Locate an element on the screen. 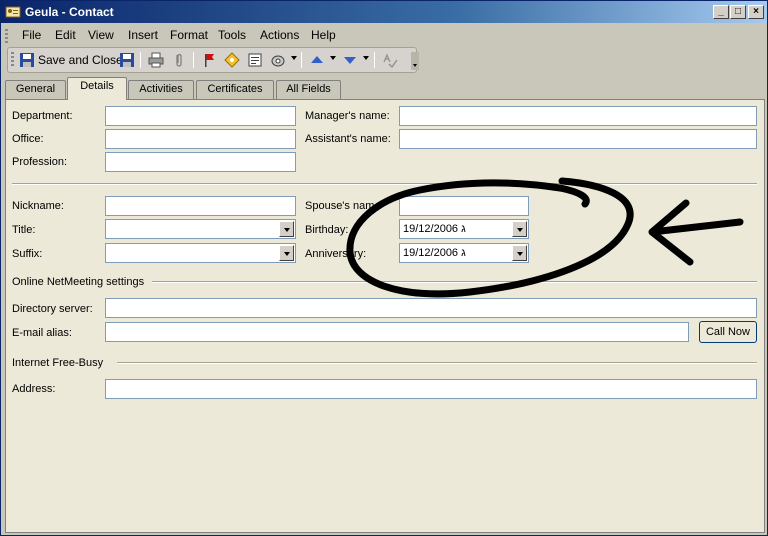  spelling-icon is located at coordinates (390, 60).